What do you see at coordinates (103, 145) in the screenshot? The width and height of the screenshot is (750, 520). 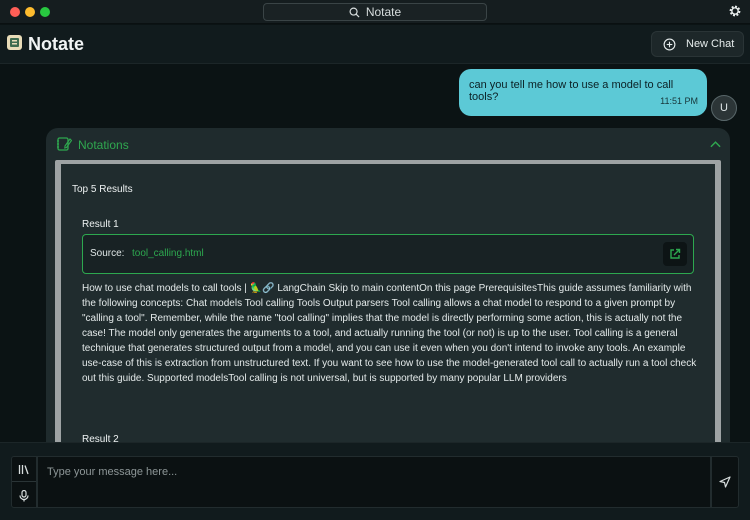 I see `notations-title: Notations` at bounding box center [103, 145].